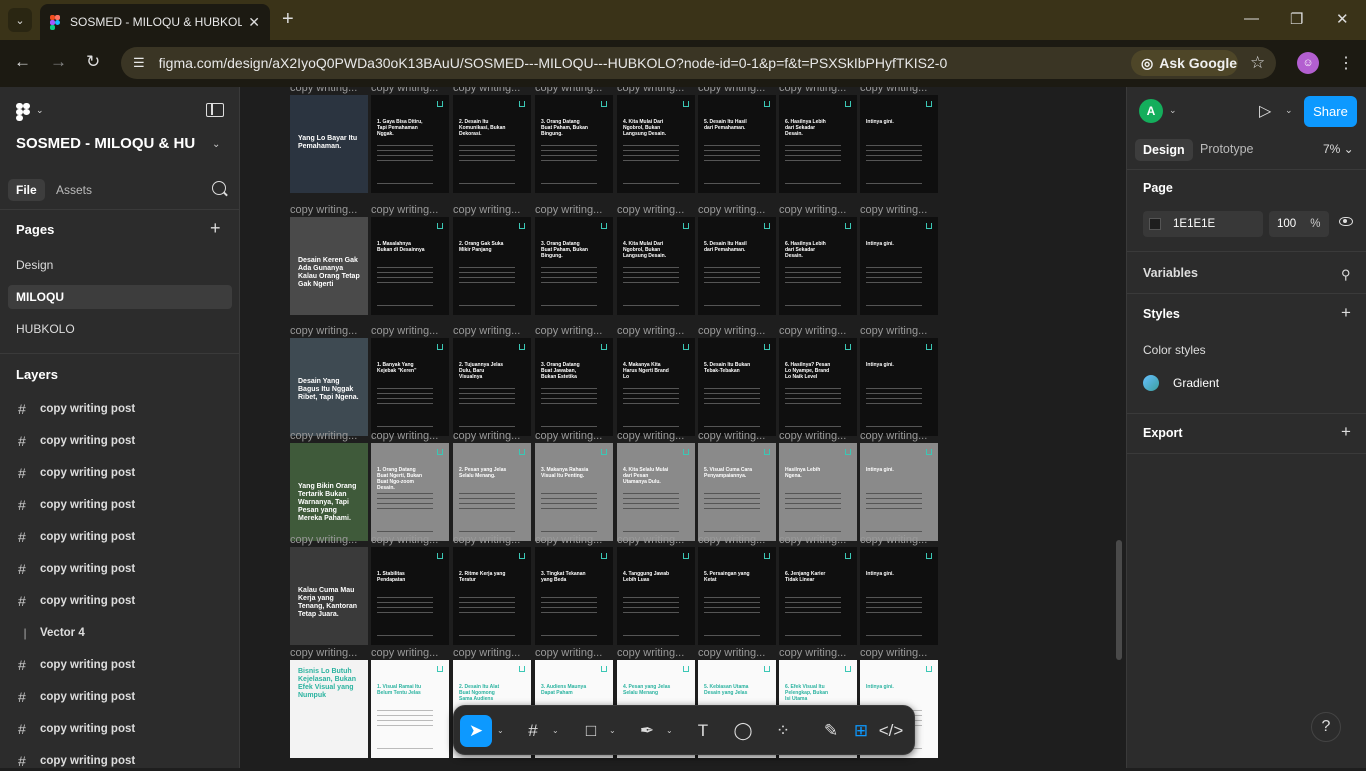 This screenshot has height=771, width=1366. Describe the element at coordinates (1155, 224) in the screenshot. I see `color-swatch` at that location.